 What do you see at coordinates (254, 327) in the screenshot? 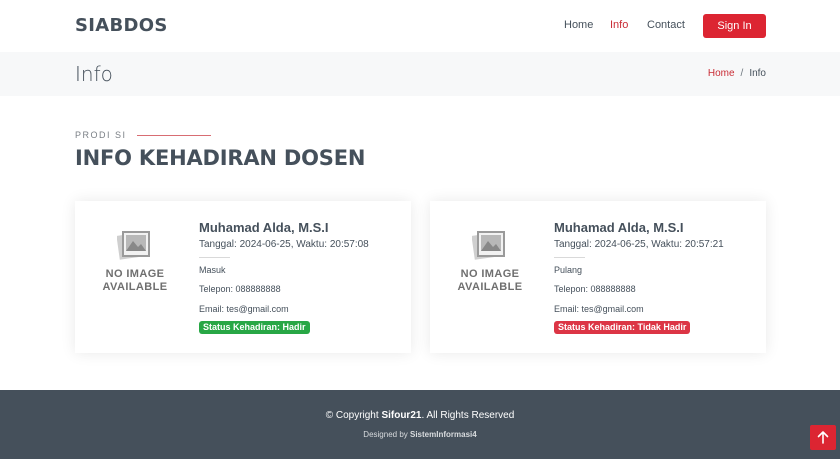
I see `status-badge: Status Kehadiran: Hadir` at bounding box center [254, 327].